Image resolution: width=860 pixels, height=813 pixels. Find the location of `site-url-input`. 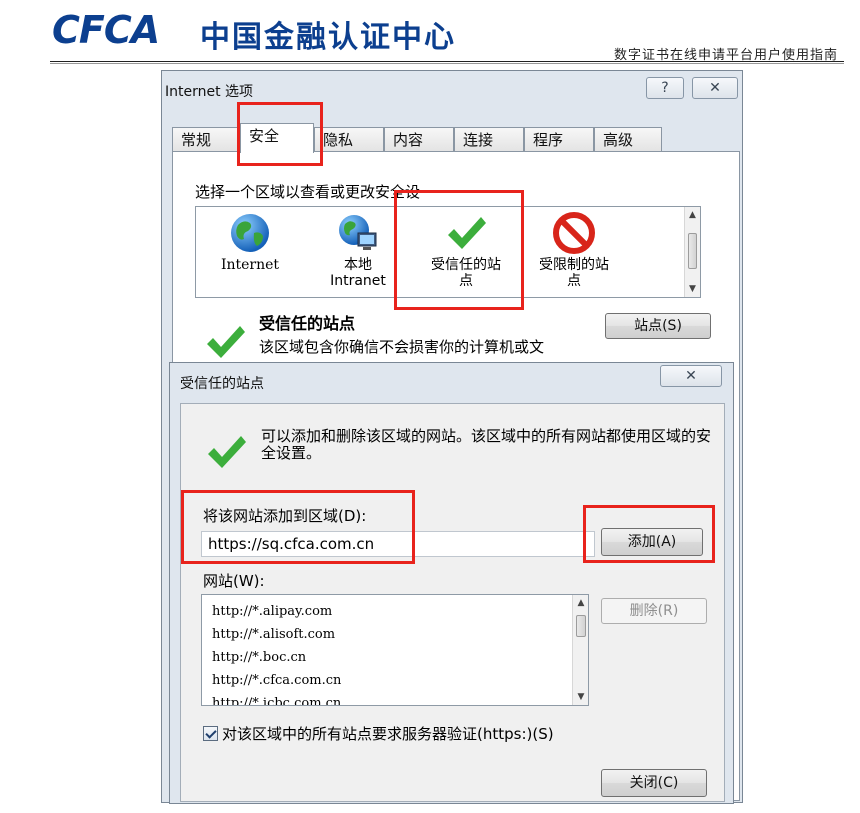

site-url-input is located at coordinates (398, 544).